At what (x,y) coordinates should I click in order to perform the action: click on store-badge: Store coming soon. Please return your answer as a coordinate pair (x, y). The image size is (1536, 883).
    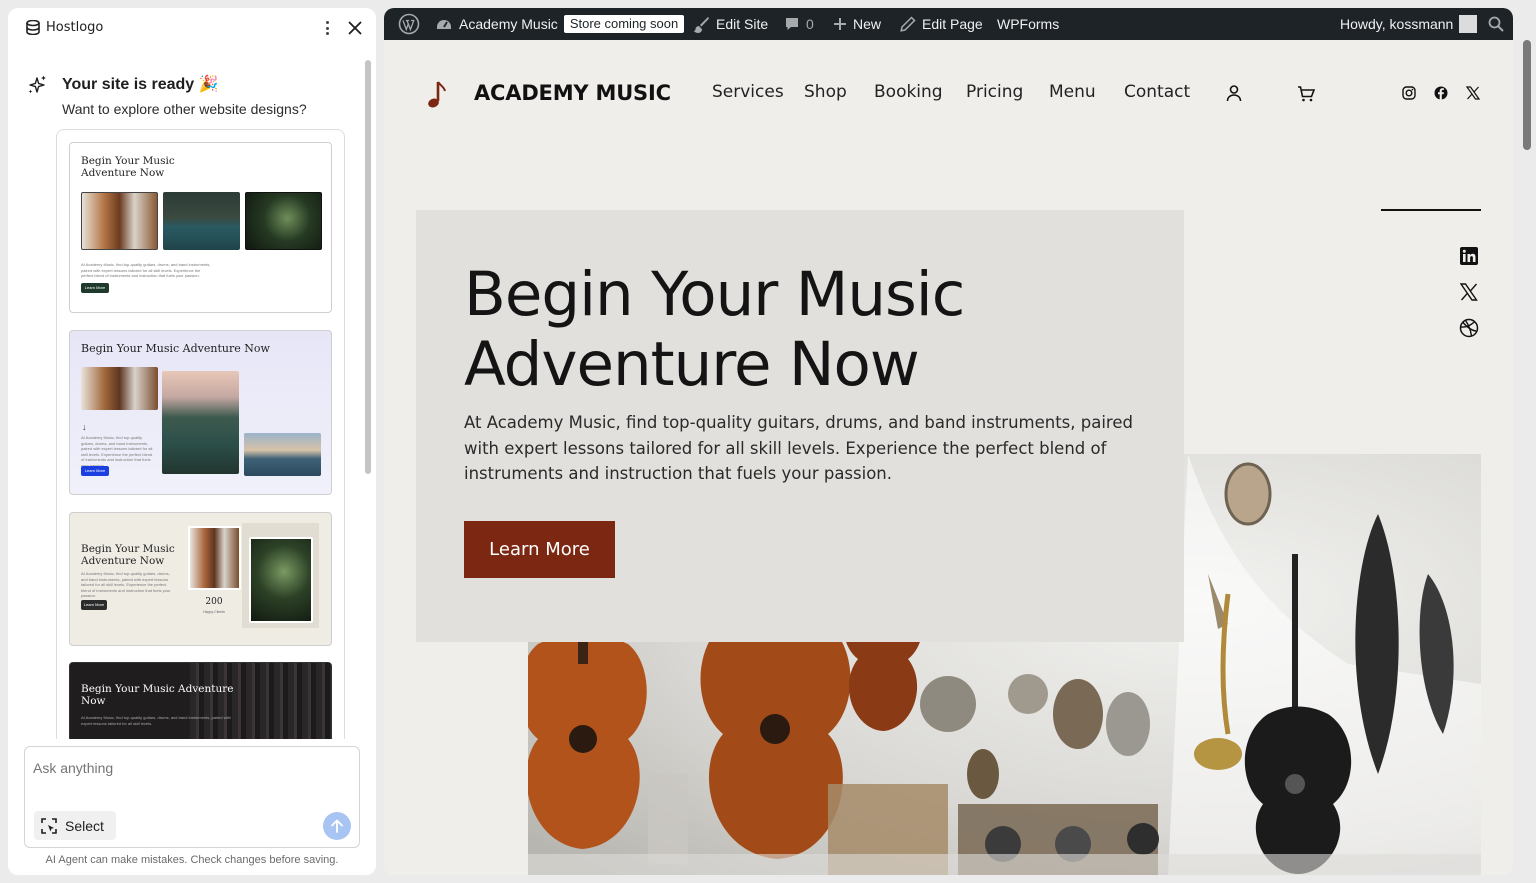
    Looking at the image, I should click on (624, 24).